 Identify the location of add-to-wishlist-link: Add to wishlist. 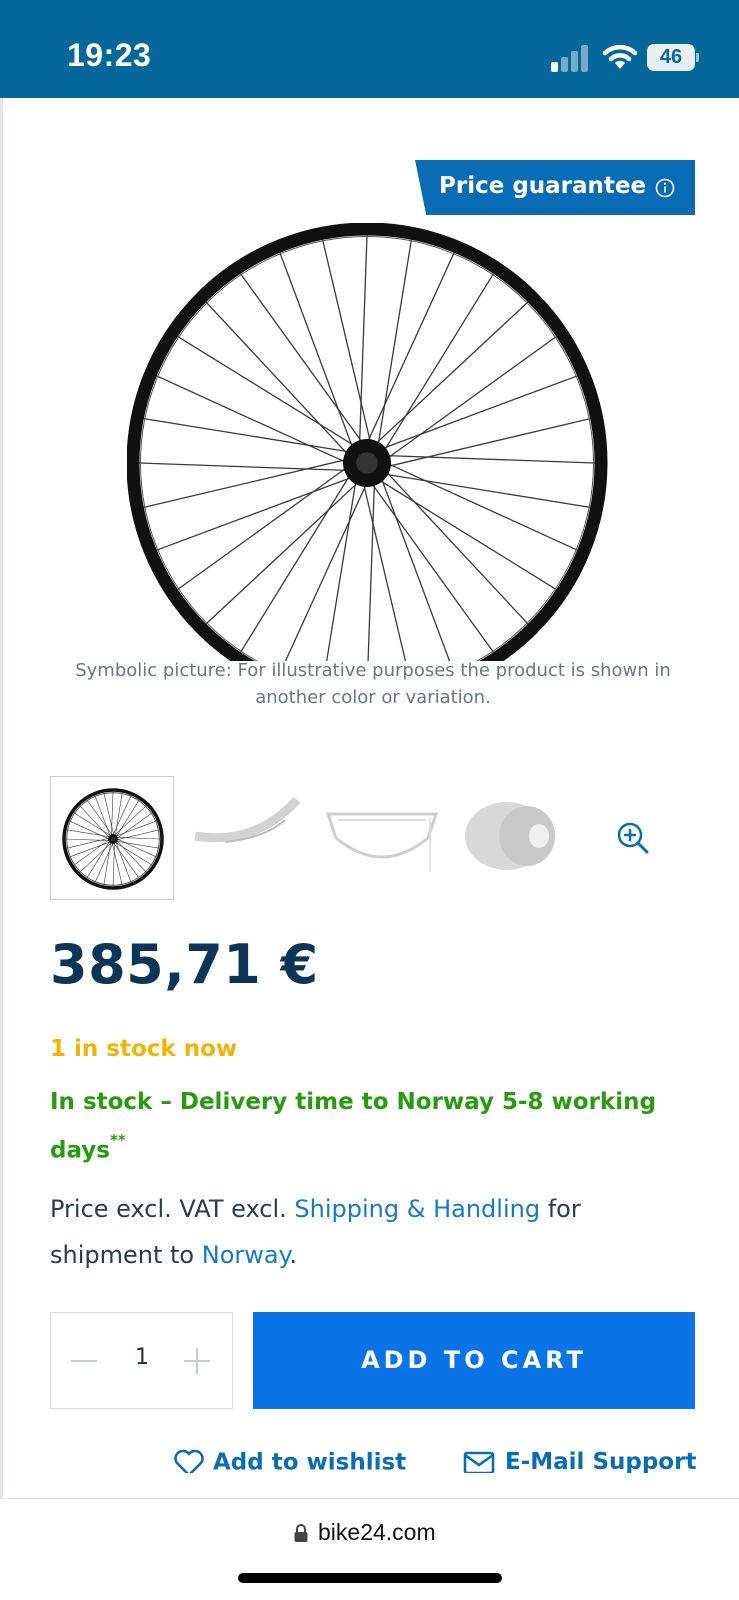
(289, 1461).